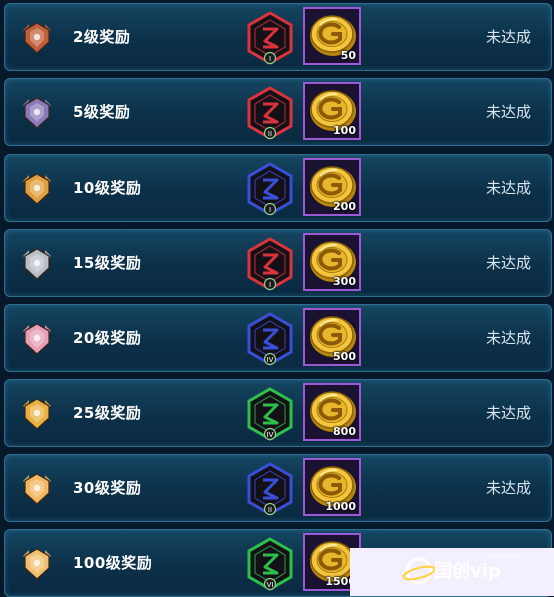 The image size is (554, 597). What do you see at coordinates (107, 488) in the screenshot?
I see `reward-level-label: 30级奖励` at bounding box center [107, 488].